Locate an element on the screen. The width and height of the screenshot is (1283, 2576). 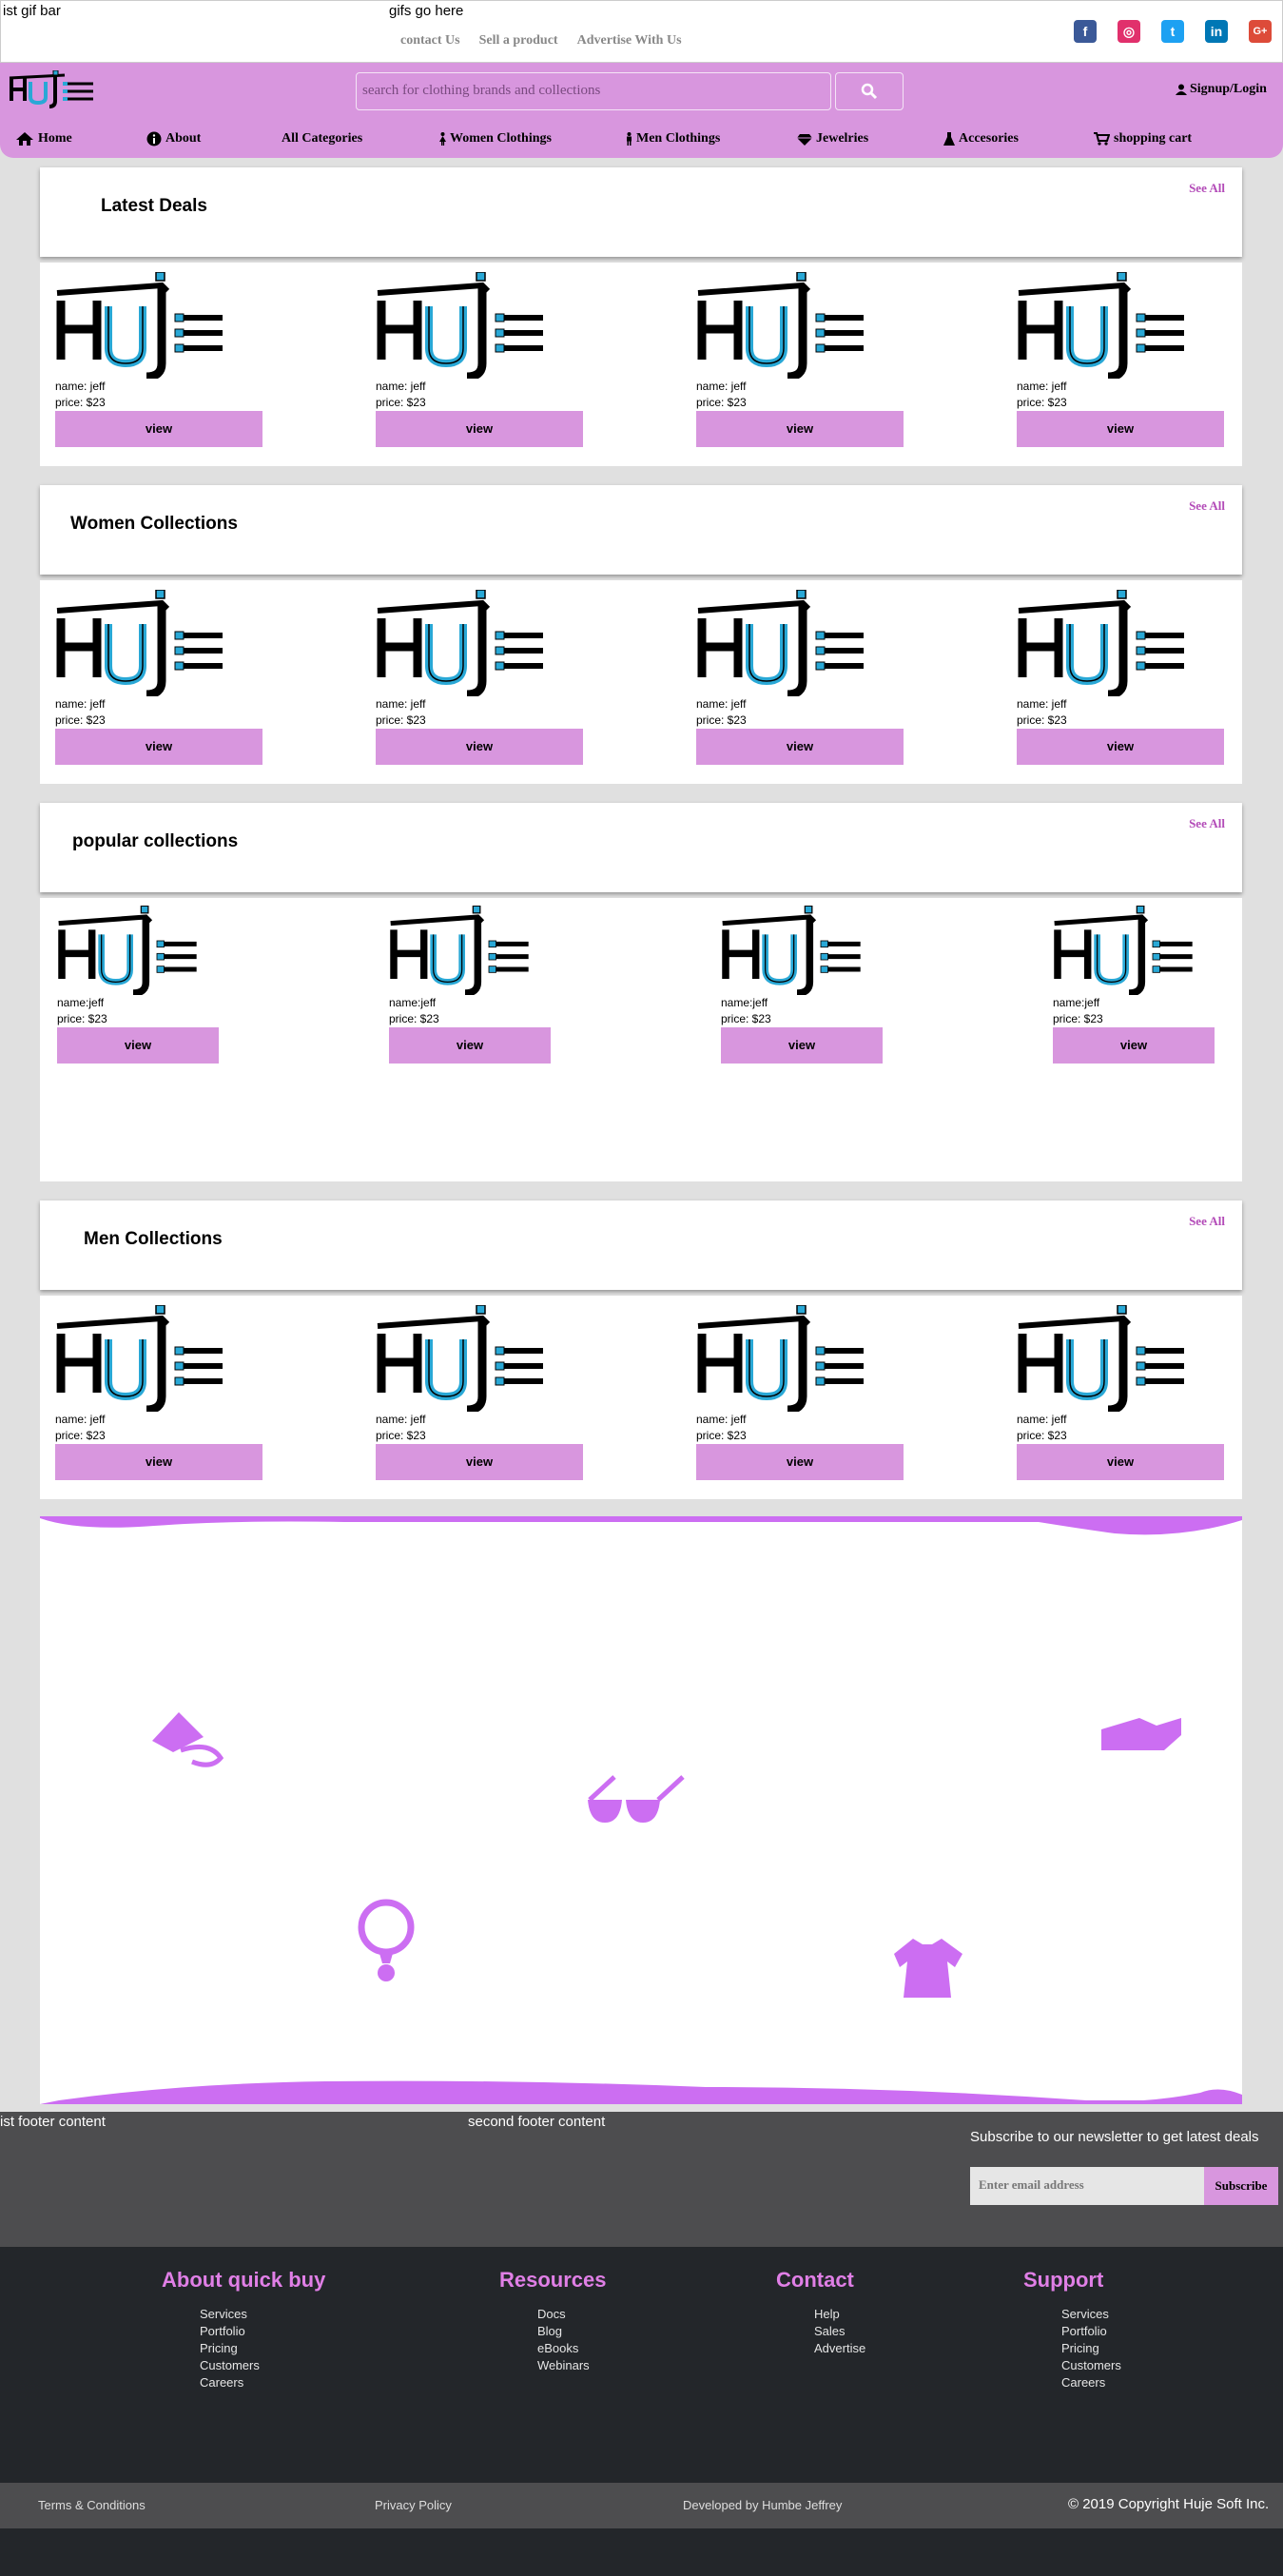
social-links: f ◎ t in G+ is located at coordinates (1173, 31).